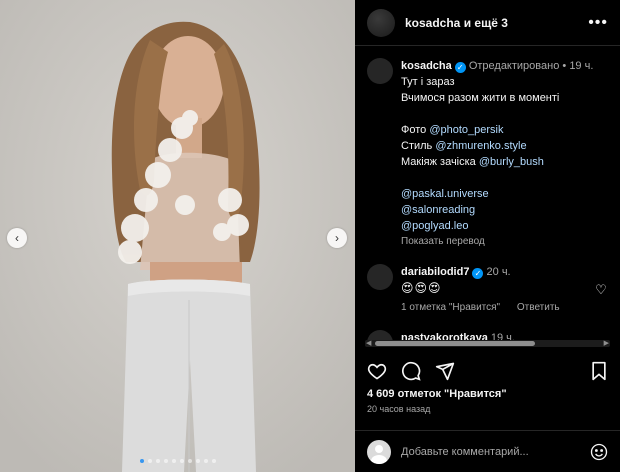  I want to click on comment-avatar, so click(380, 277).